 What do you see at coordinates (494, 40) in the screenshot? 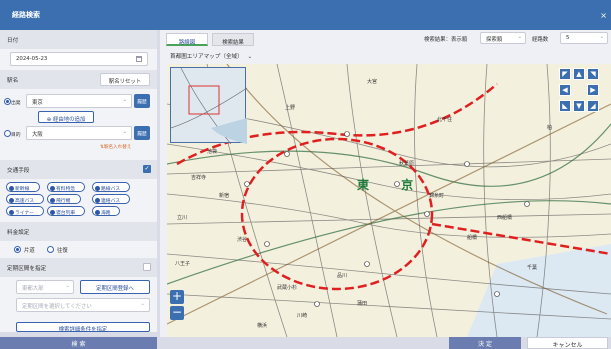
I see `sort-value: 探索順` at bounding box center [494, 40].